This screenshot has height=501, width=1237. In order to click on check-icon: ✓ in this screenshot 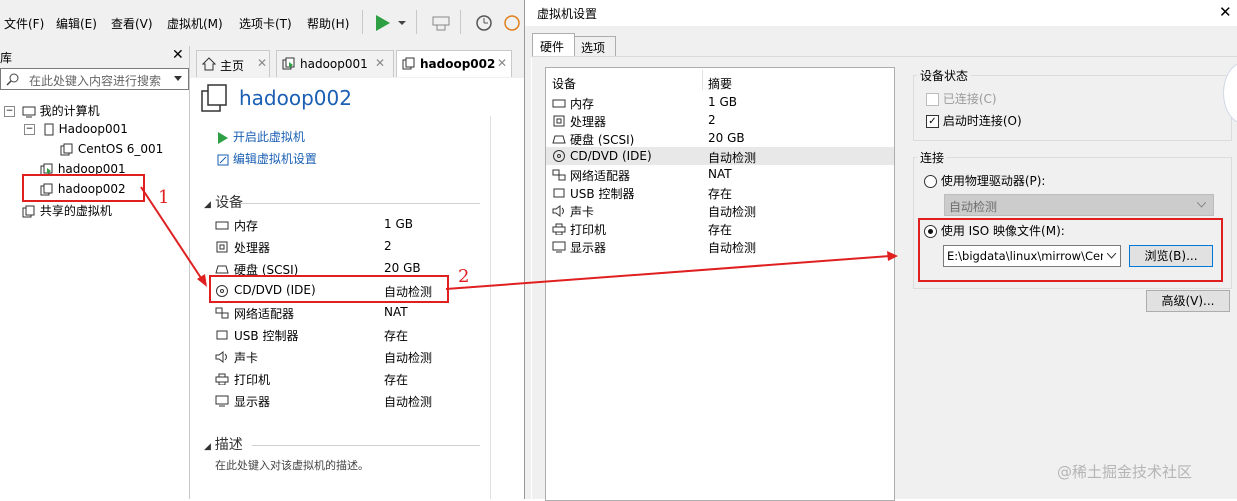, I will do `click(932, 121)`.